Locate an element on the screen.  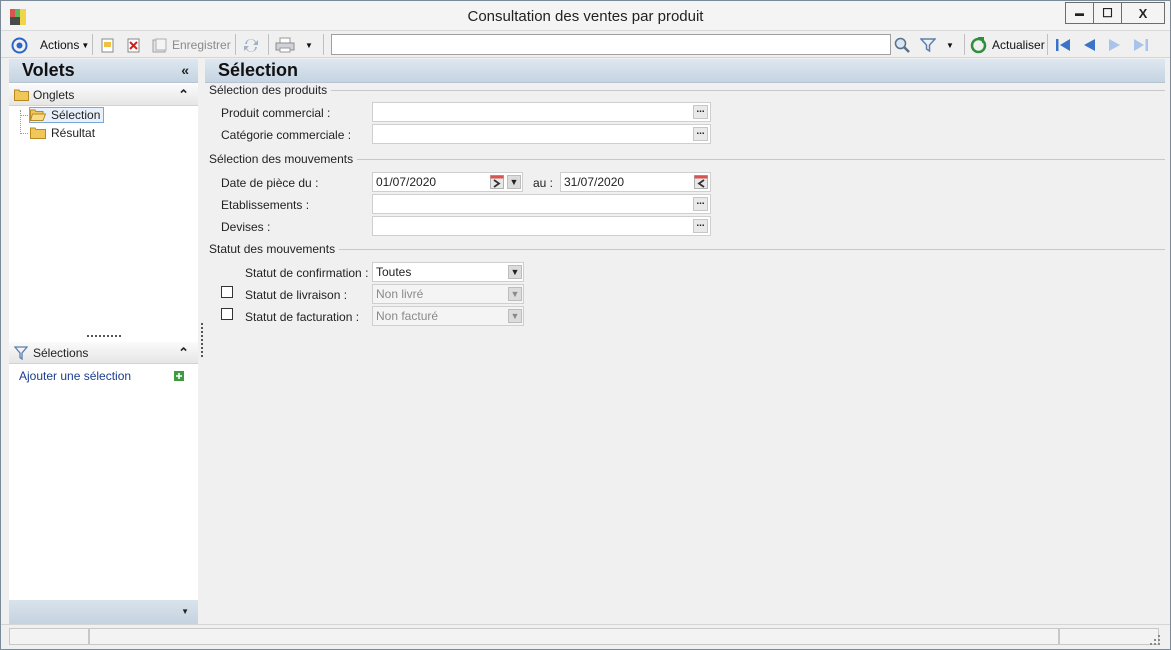
previous-icon is located at coordinates (1089, 45).